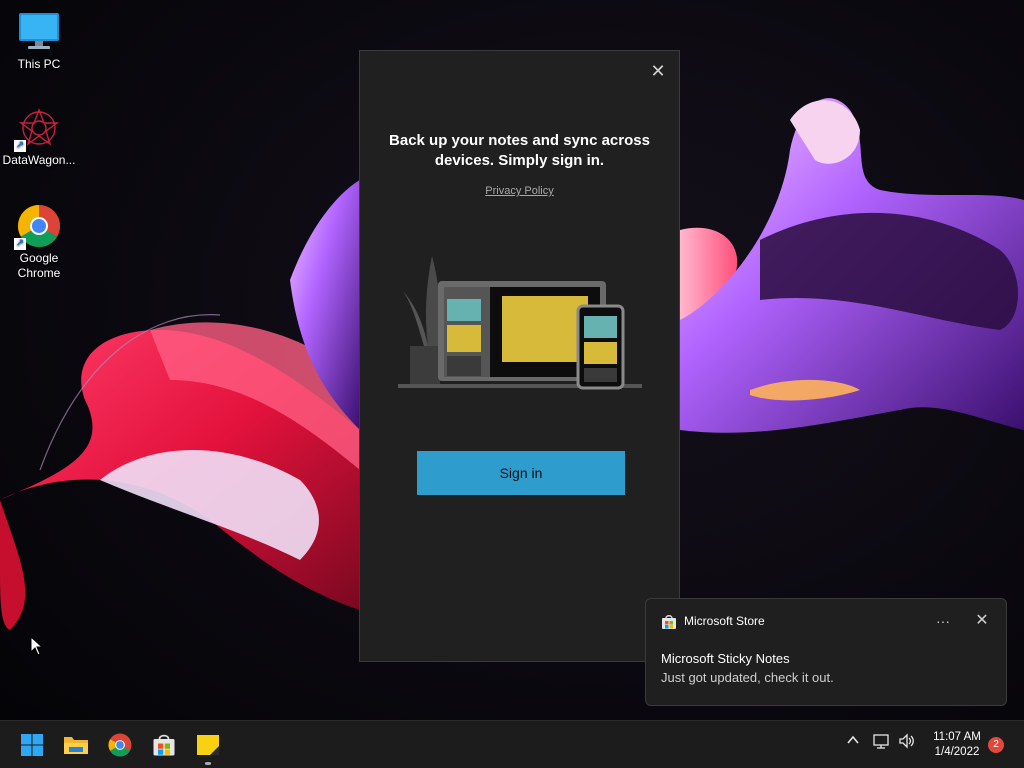  What do you see at coordinates (658, 71) in the screenshot?
I see `close-icon: ✕` at bounding box center [658, 71].